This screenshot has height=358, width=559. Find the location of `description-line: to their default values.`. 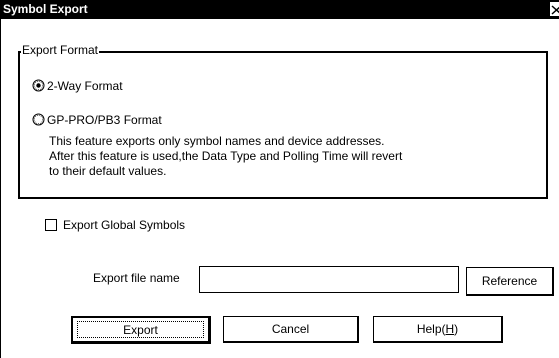

description-line: to their default values. is located at coordinates (108, 171).